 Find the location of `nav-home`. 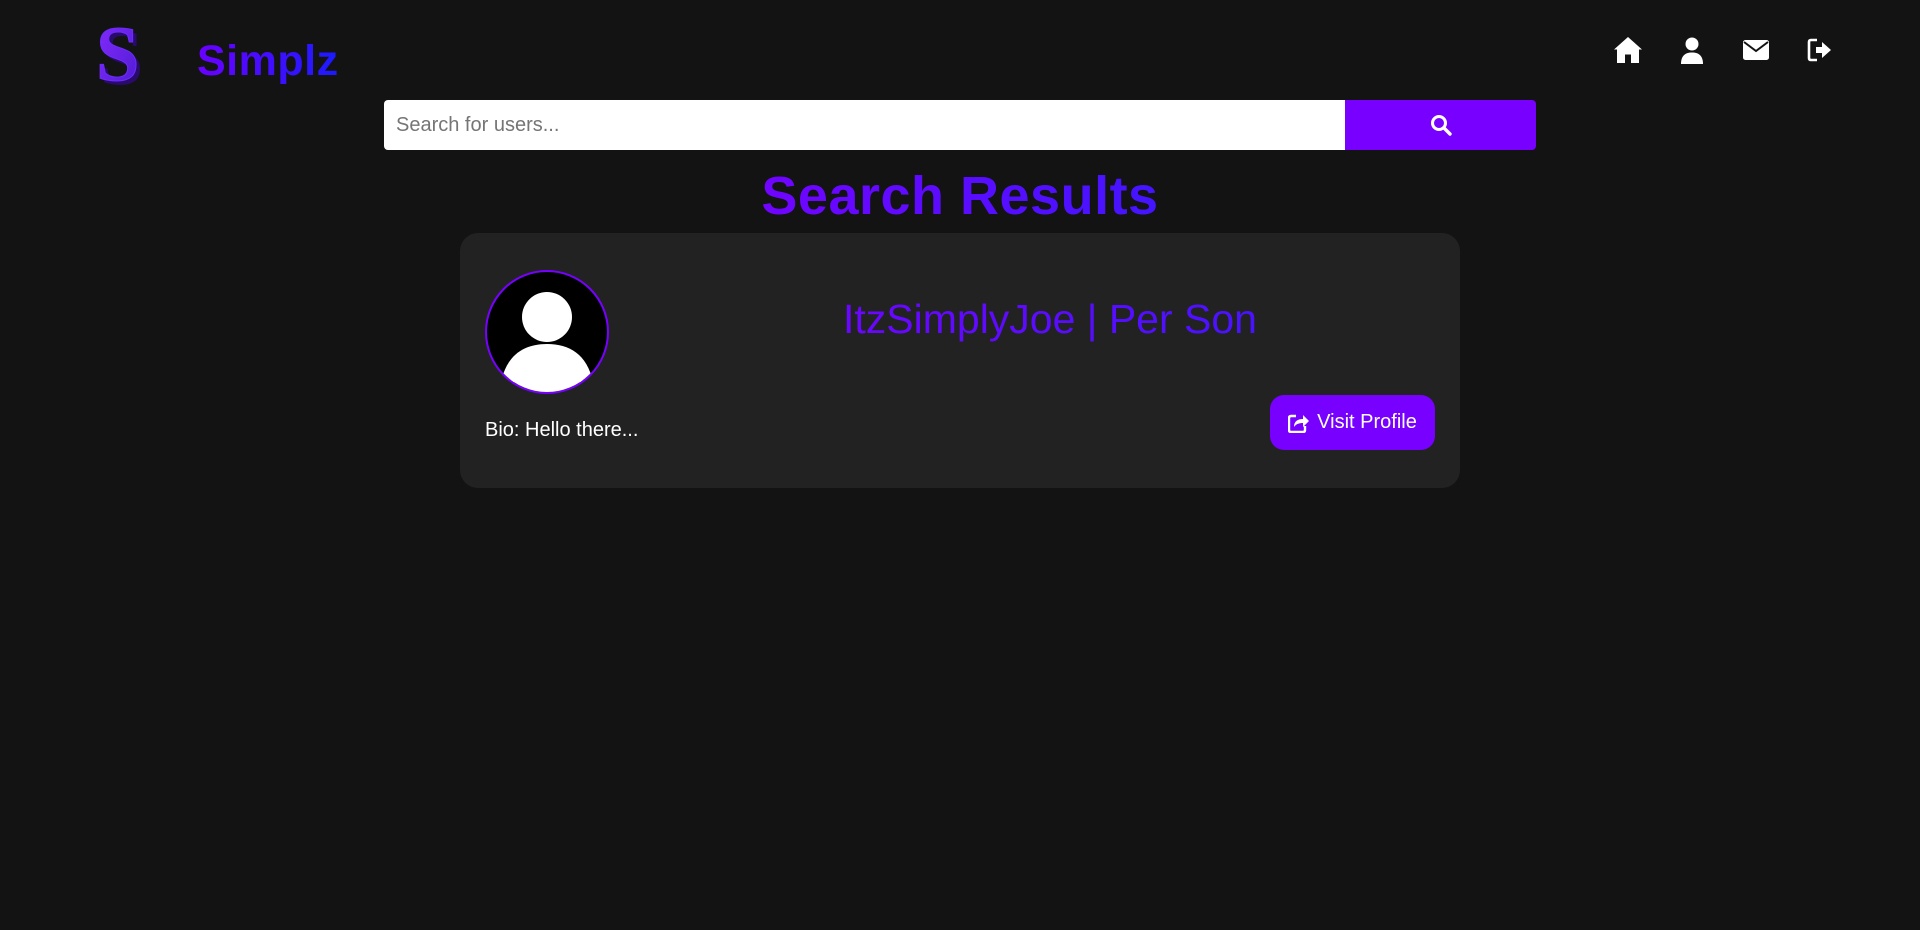

nav-home is located at coordinates (1628, 50).